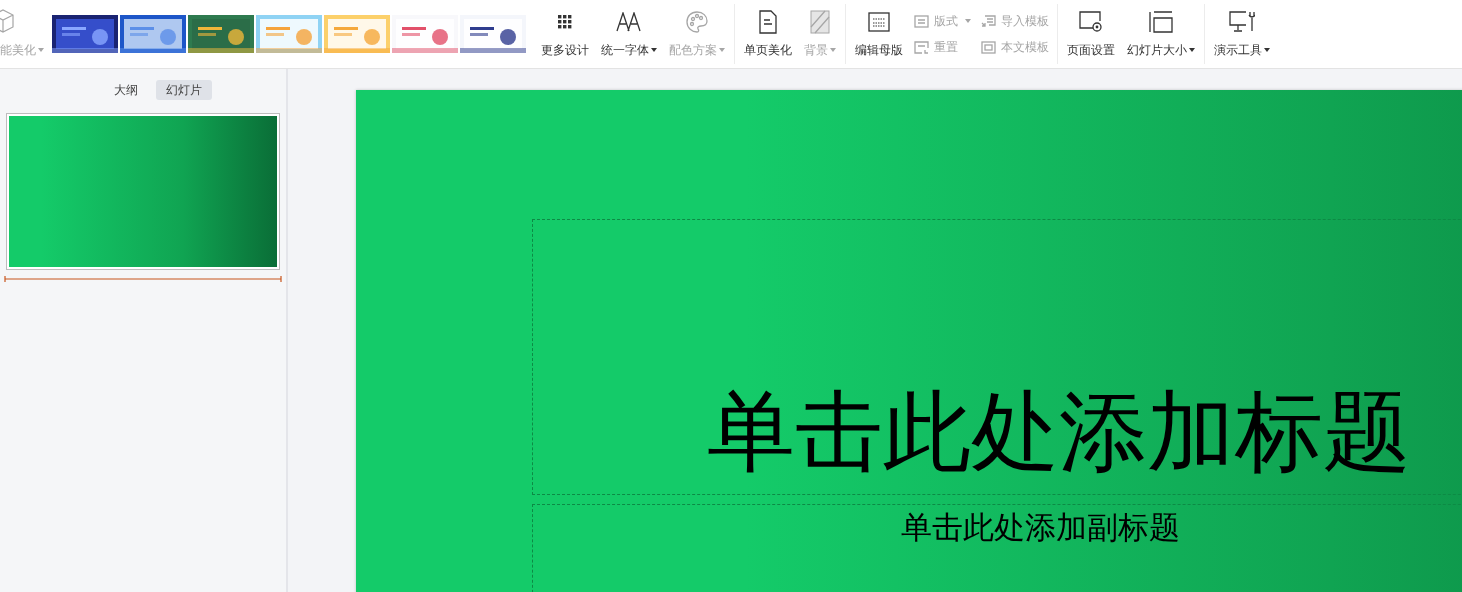 The height and width of the screenshot is (592, 1462). I want to click on toolbar-button: 统一字体, so click(629, 34).